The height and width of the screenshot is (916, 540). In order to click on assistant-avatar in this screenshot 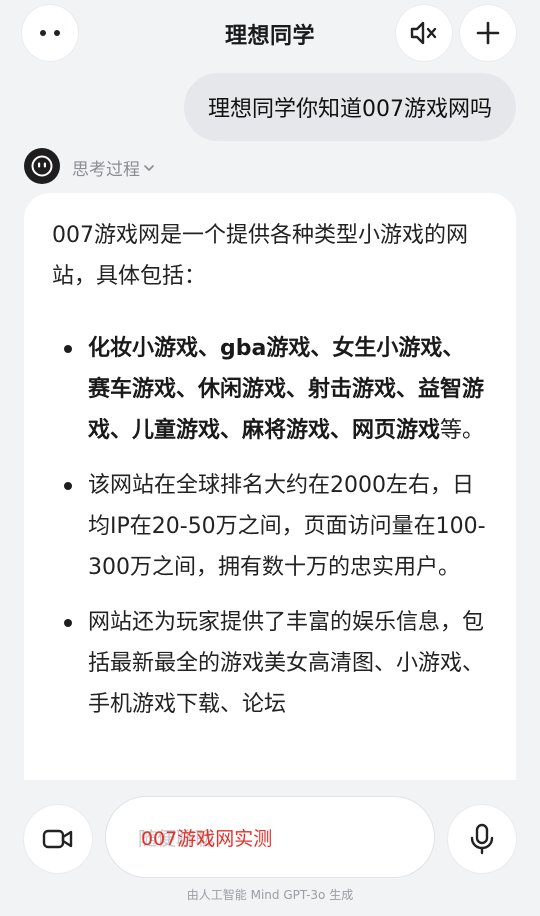, I will do `click(42, 166)`.